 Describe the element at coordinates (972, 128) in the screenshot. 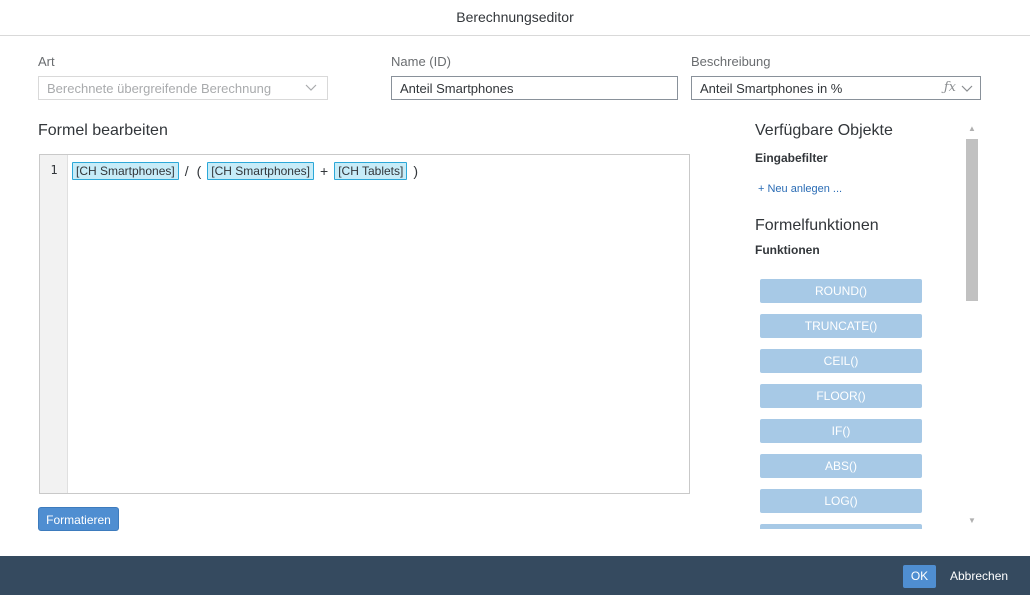

I see `triangle-up-icon: ▲` at that location.